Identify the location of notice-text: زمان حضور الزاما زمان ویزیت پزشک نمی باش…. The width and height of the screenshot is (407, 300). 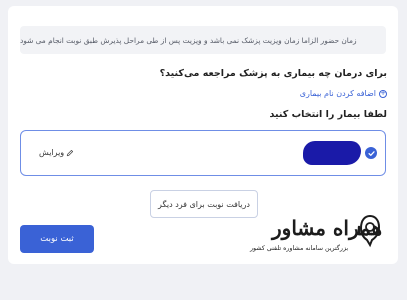
(188, 40).